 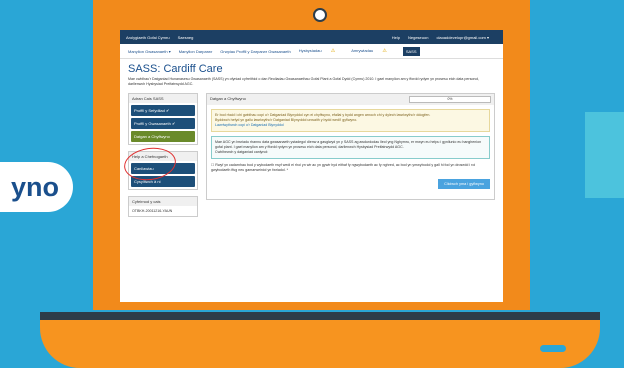 What do you see at coordinates (163, 201) in the screenshot?
I see `panel-title: Cyfeirnod y cais` at bounding box center [163, 201].